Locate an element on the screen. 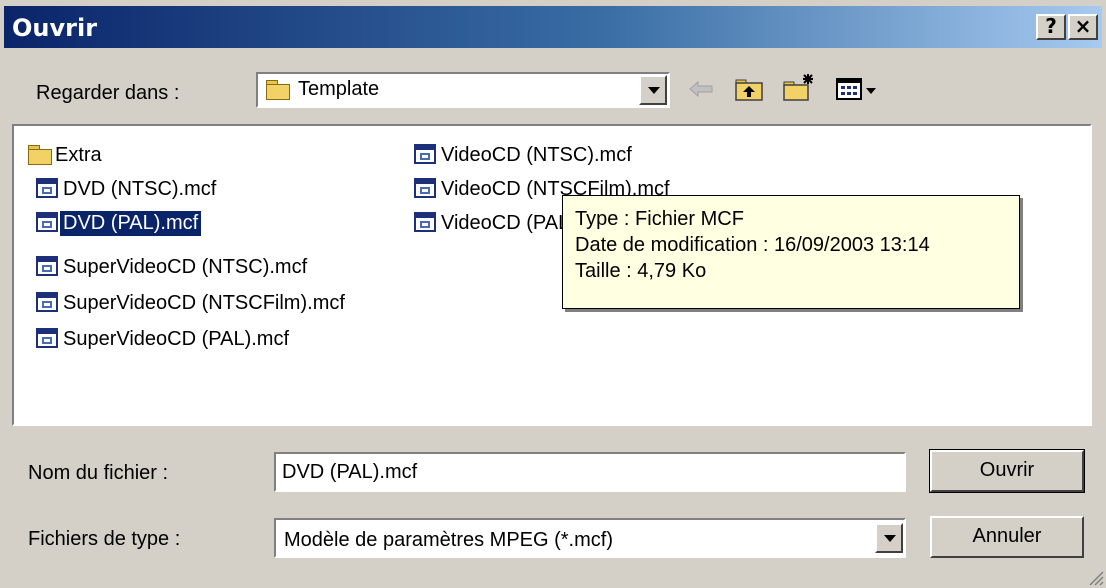  title-bar: Ouvrir ? × is located at coordinates (553, 27).